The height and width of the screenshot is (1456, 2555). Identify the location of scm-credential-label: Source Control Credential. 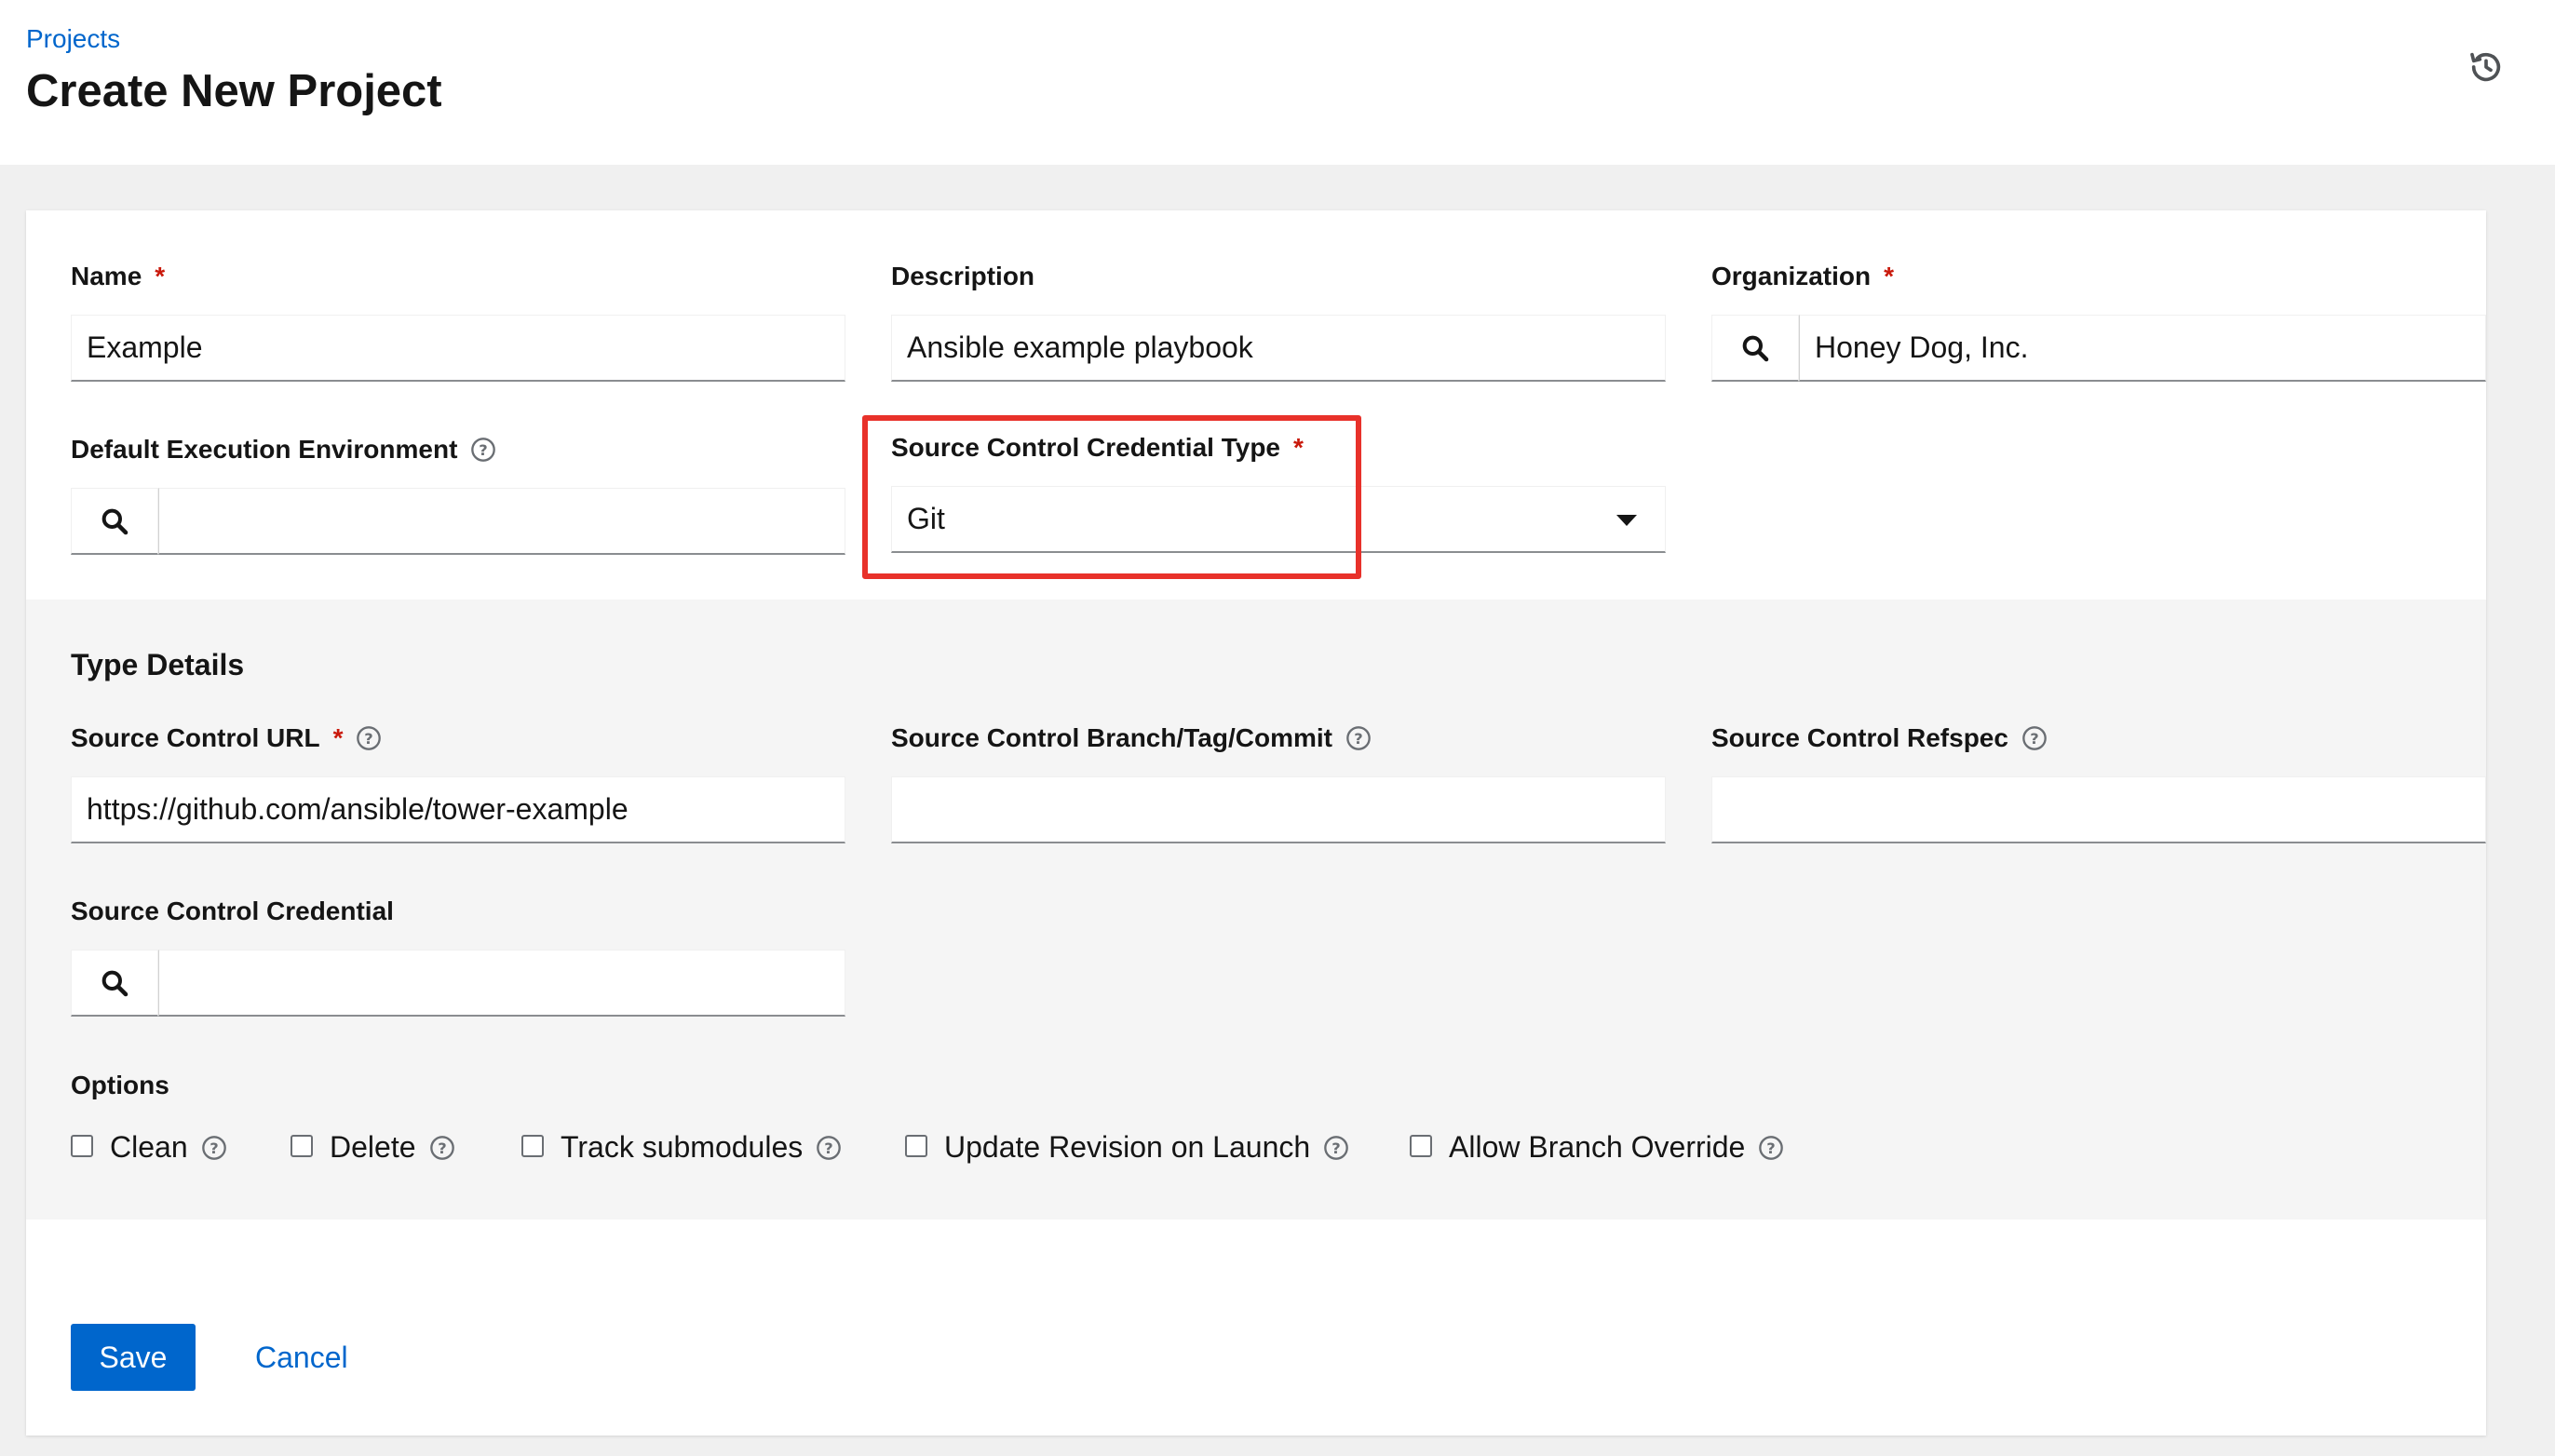
(232, 911).